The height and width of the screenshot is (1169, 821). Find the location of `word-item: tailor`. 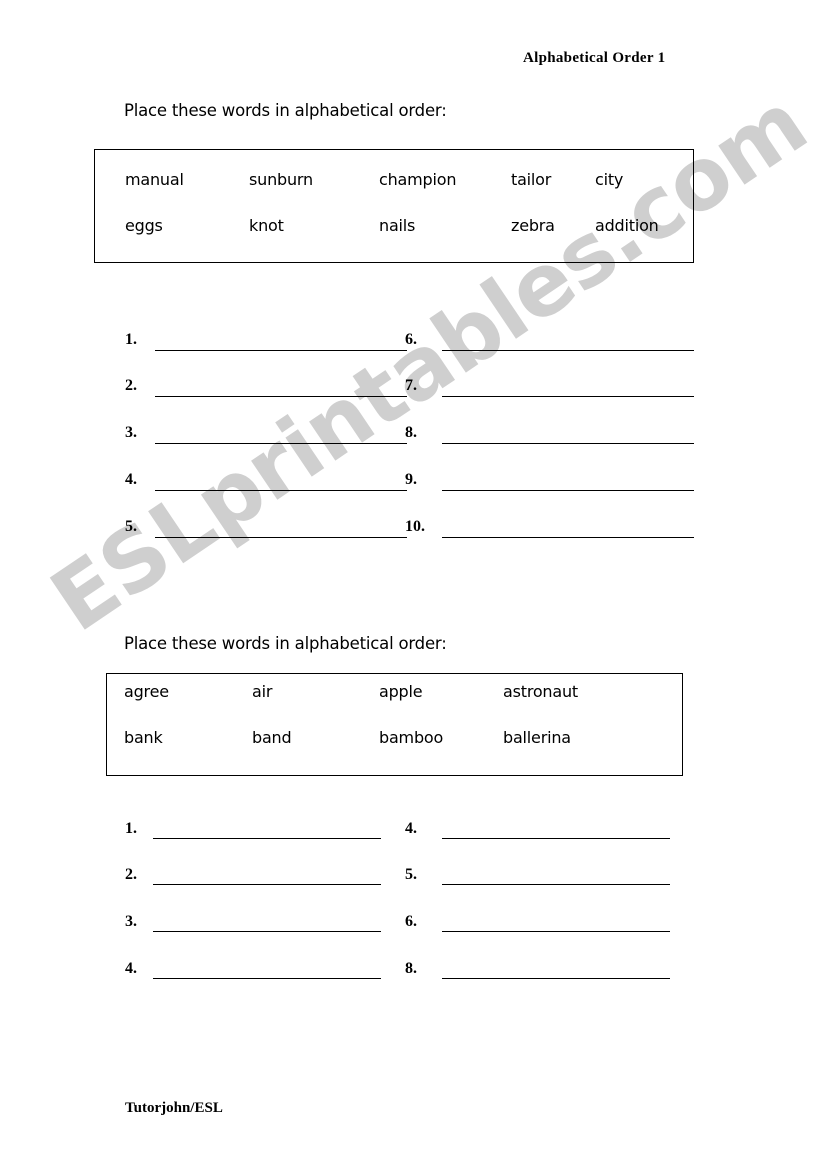

word-item: tailor is located at coordinates (531, 179).